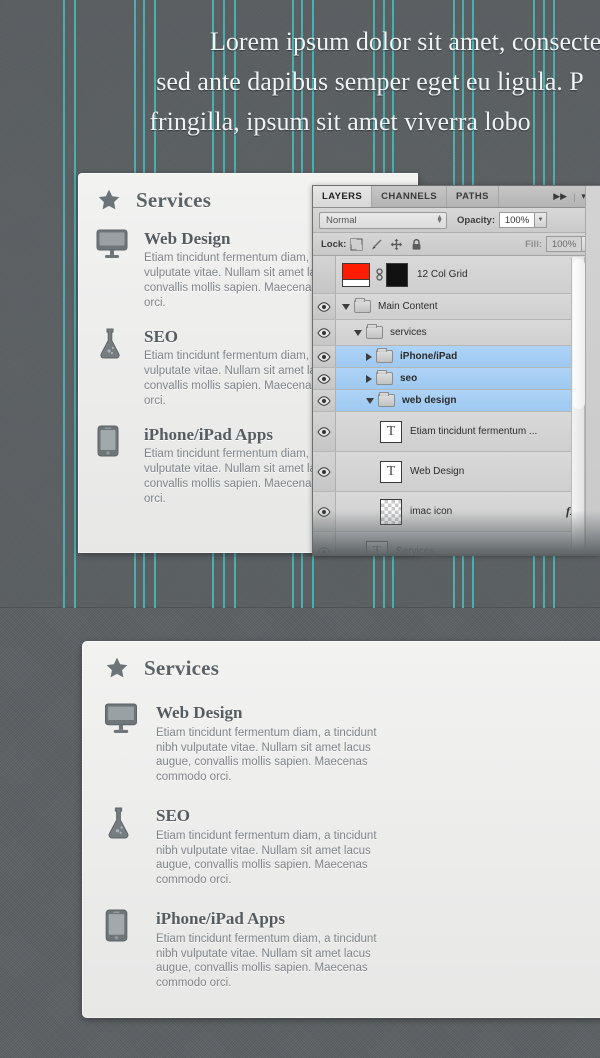 This screenshot has width=600, height=1058. Describe the element at coordinates (456, 333) in the screenshot. I see `layer-row-services: services` at that location.